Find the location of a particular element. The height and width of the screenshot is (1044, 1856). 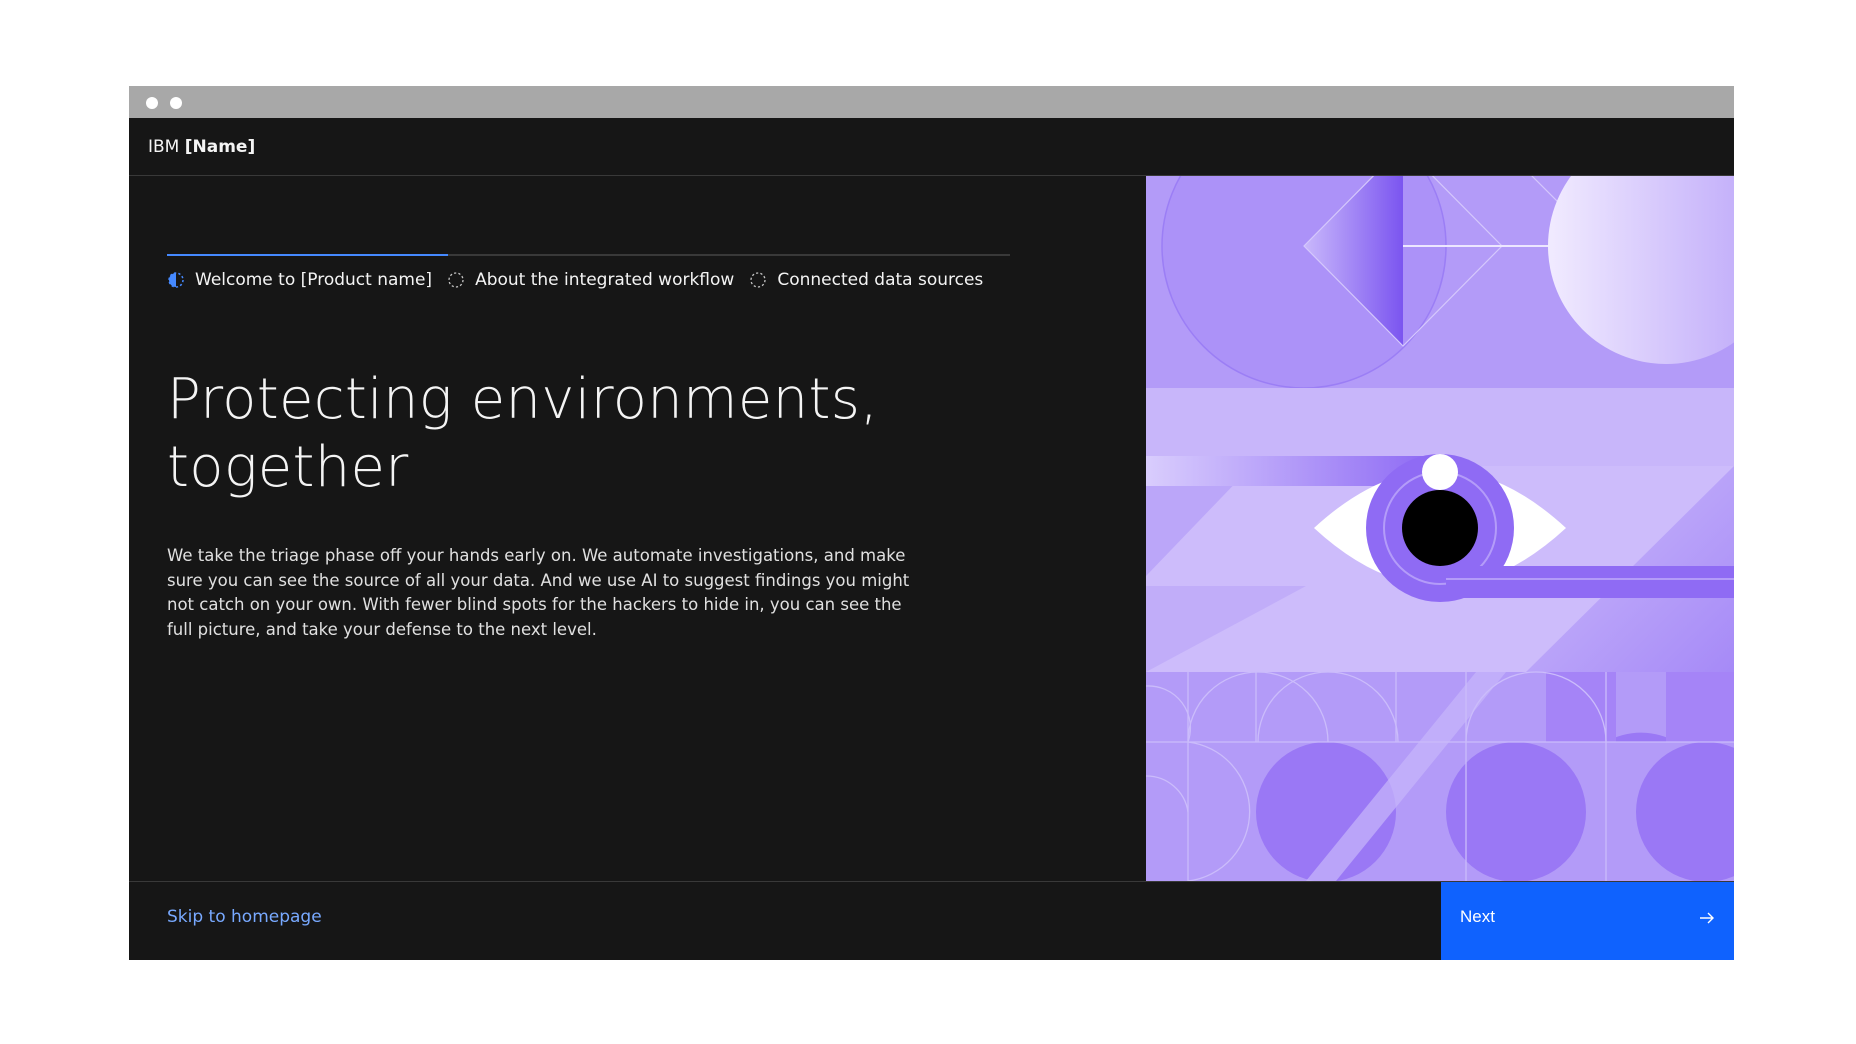

progress-track is located at coordinates (588, 255).